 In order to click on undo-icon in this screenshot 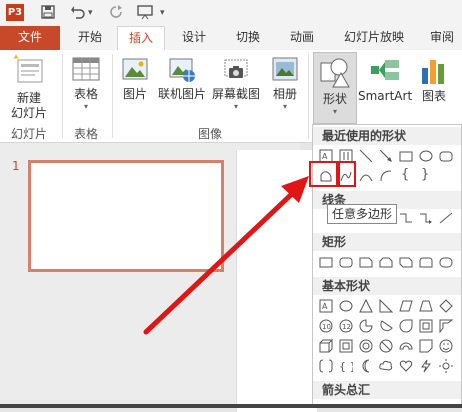, I will do `click(78, 14)`.